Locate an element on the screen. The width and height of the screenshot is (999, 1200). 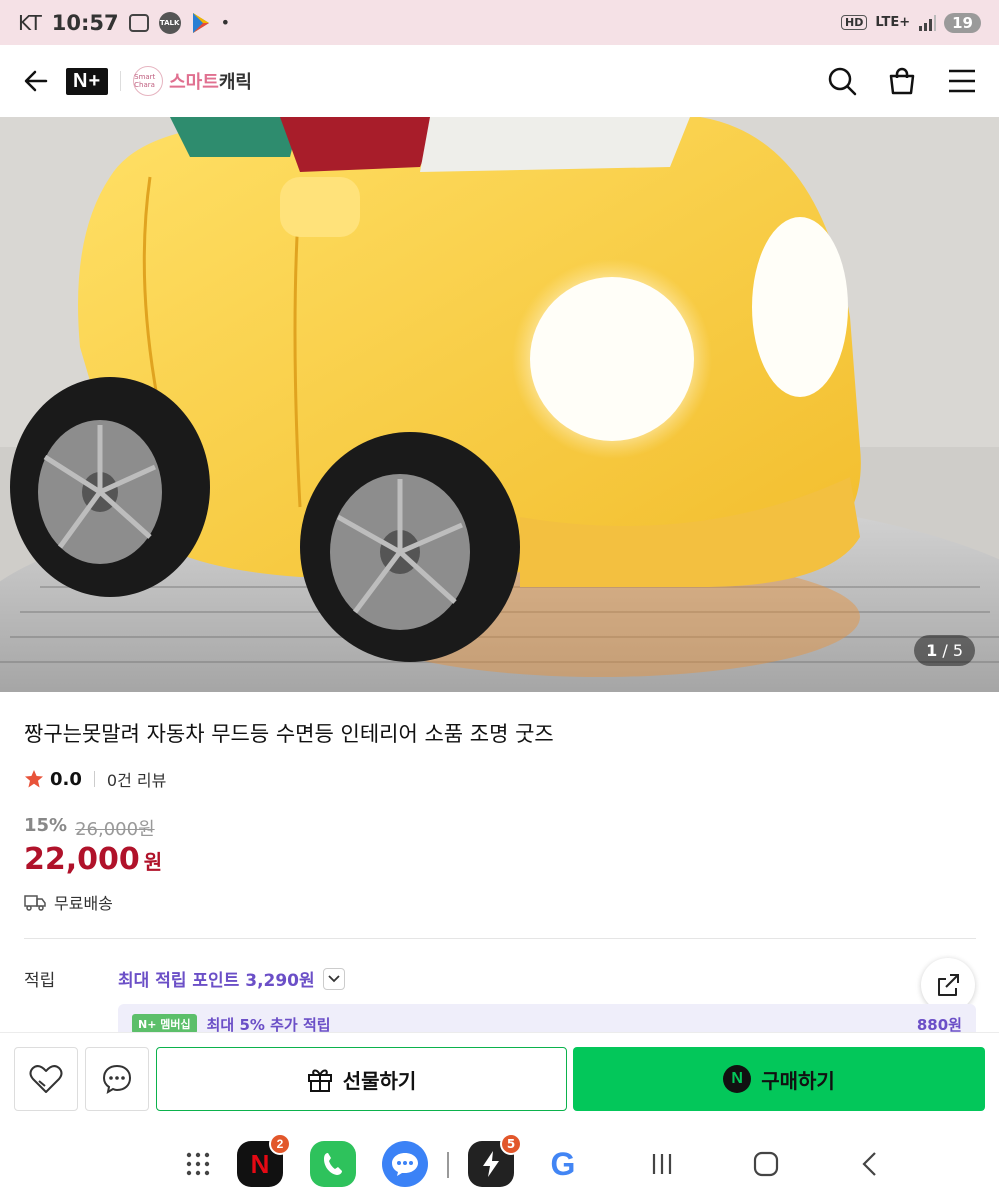
delivery-label: 무료배송 is located at coordinates (83, 903).